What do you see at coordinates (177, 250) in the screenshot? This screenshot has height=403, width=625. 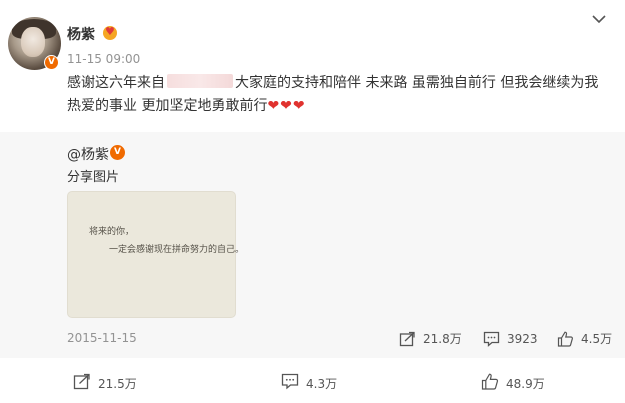 I see `image-text-line2: 一定会感谢现在拼命努力的自己。` at bounding box center [177, 250].